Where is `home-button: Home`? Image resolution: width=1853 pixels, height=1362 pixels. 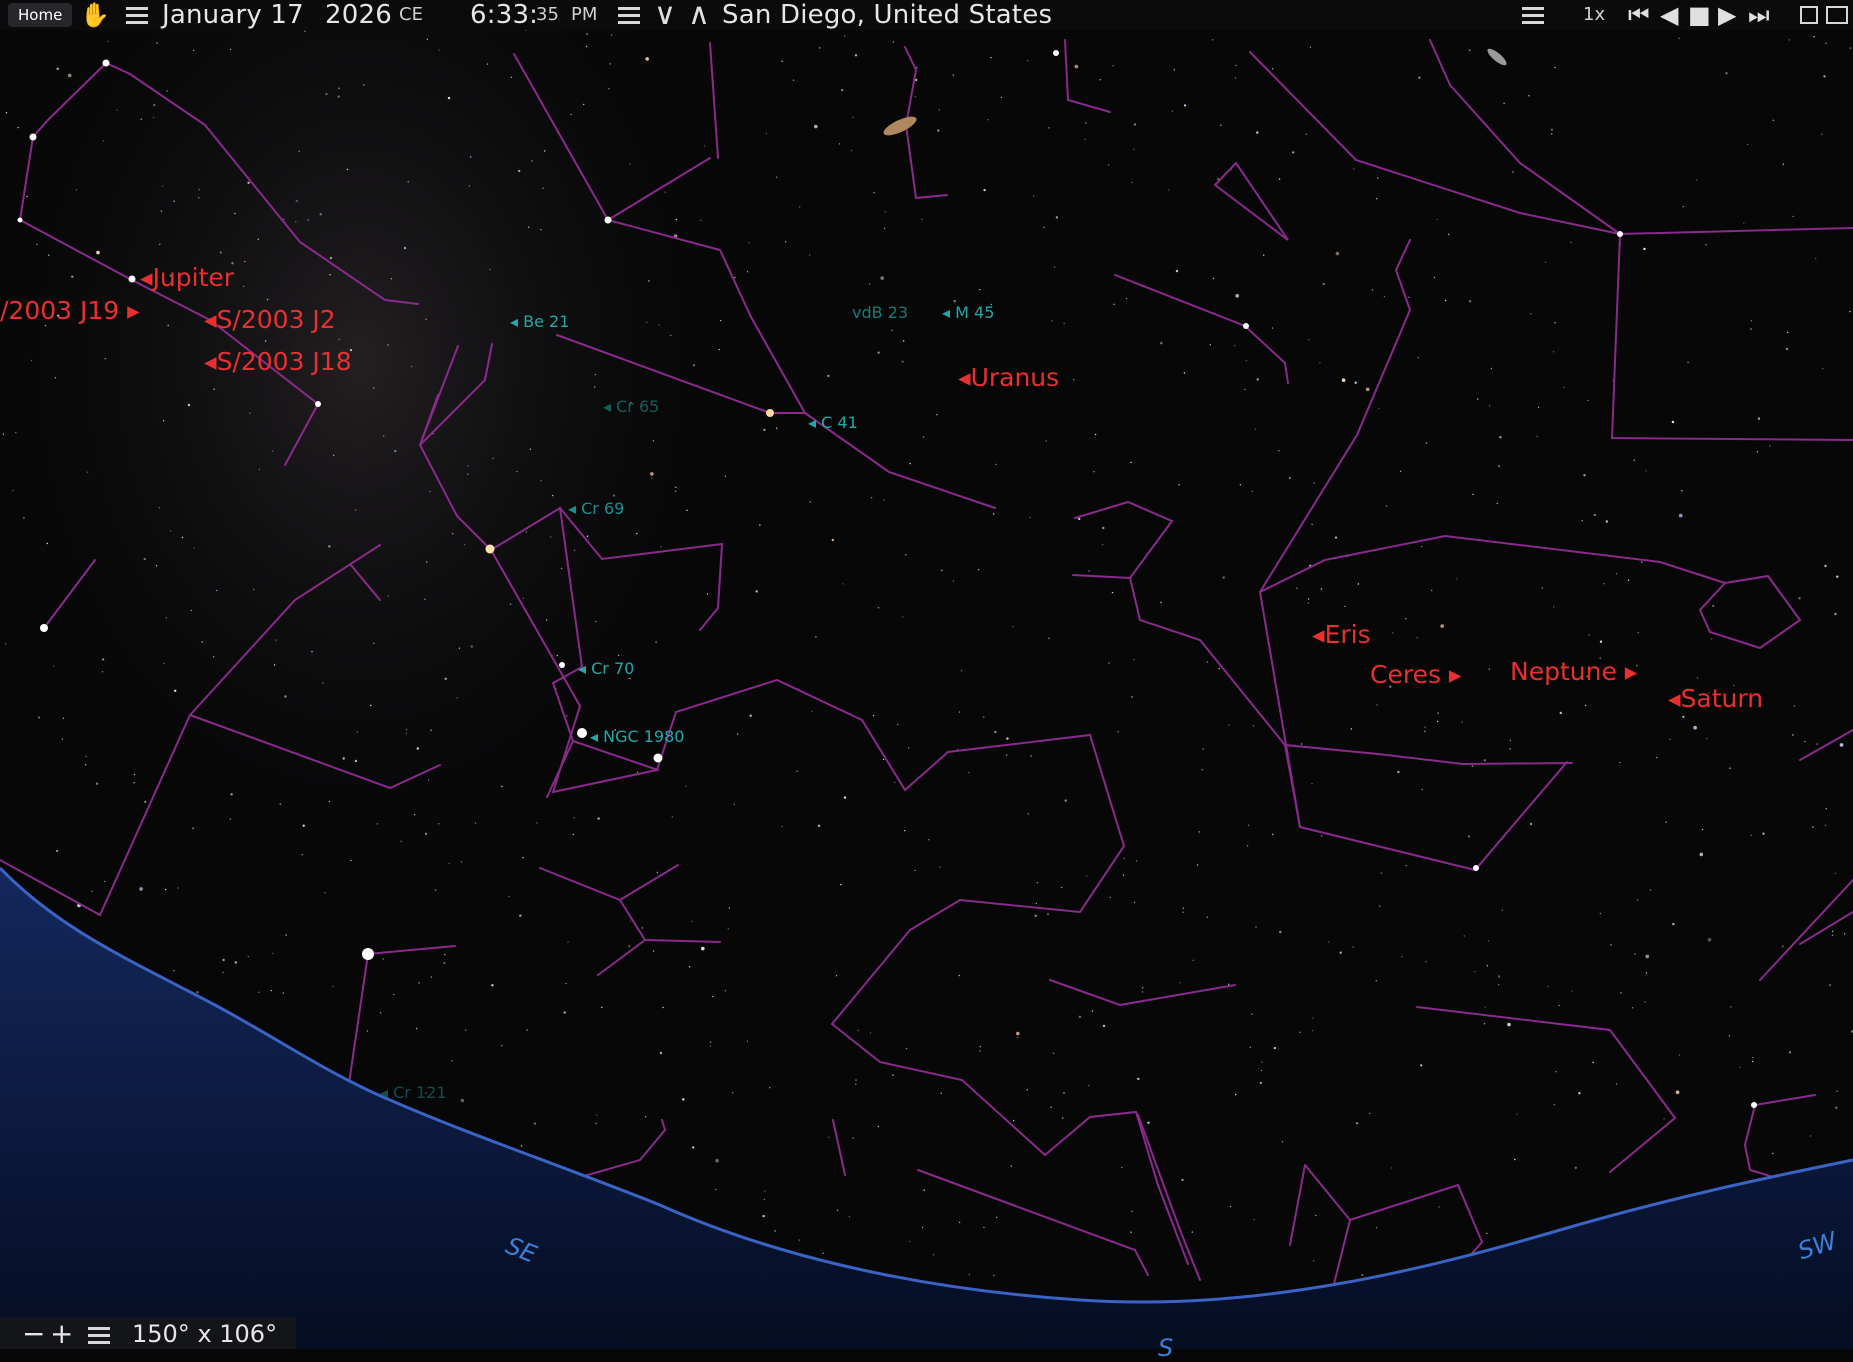
home-button: Home is located at coordinates (40, 15).